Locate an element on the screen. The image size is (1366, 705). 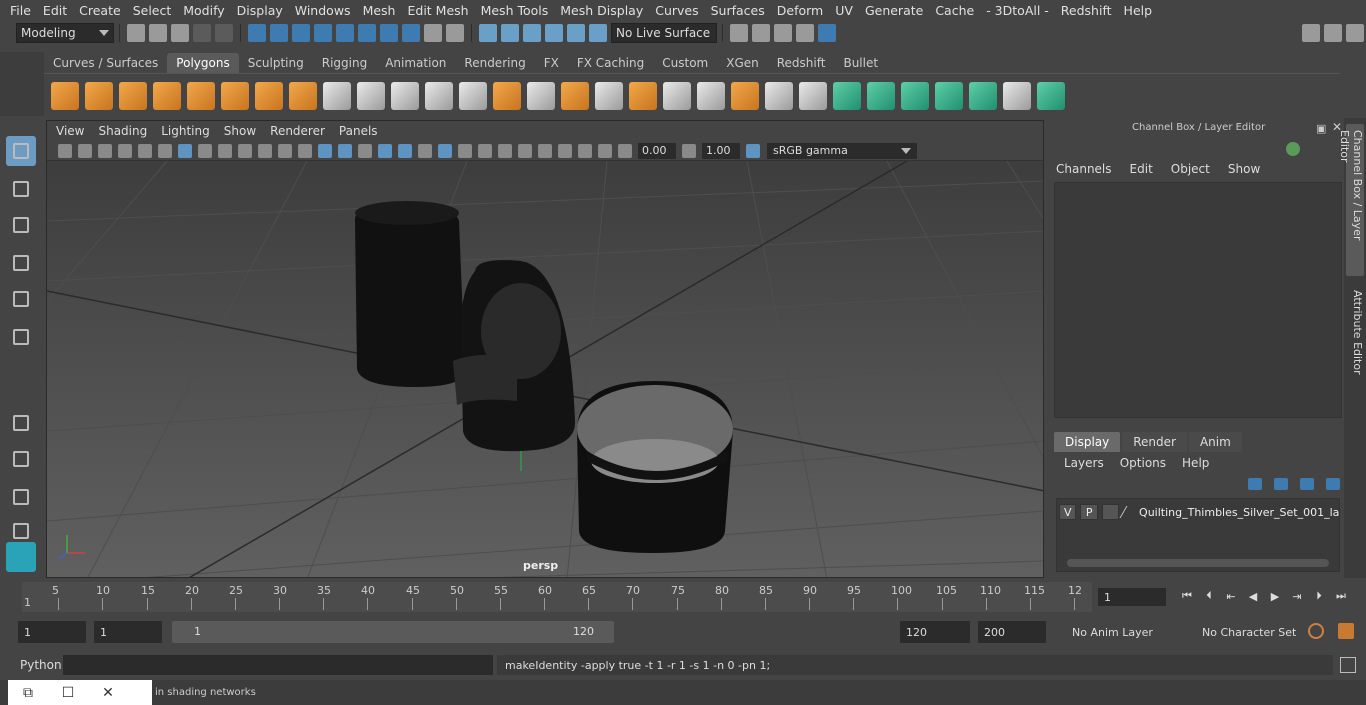
new-scene-icon is located at coordinates (136, 33).